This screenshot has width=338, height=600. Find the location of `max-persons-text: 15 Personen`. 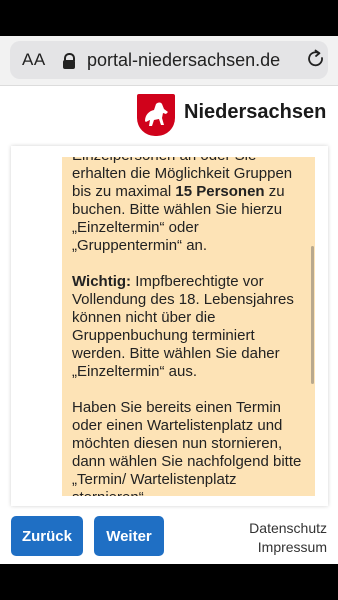

max-persons-text: 15 Personen is located at coordinates (220, 191).